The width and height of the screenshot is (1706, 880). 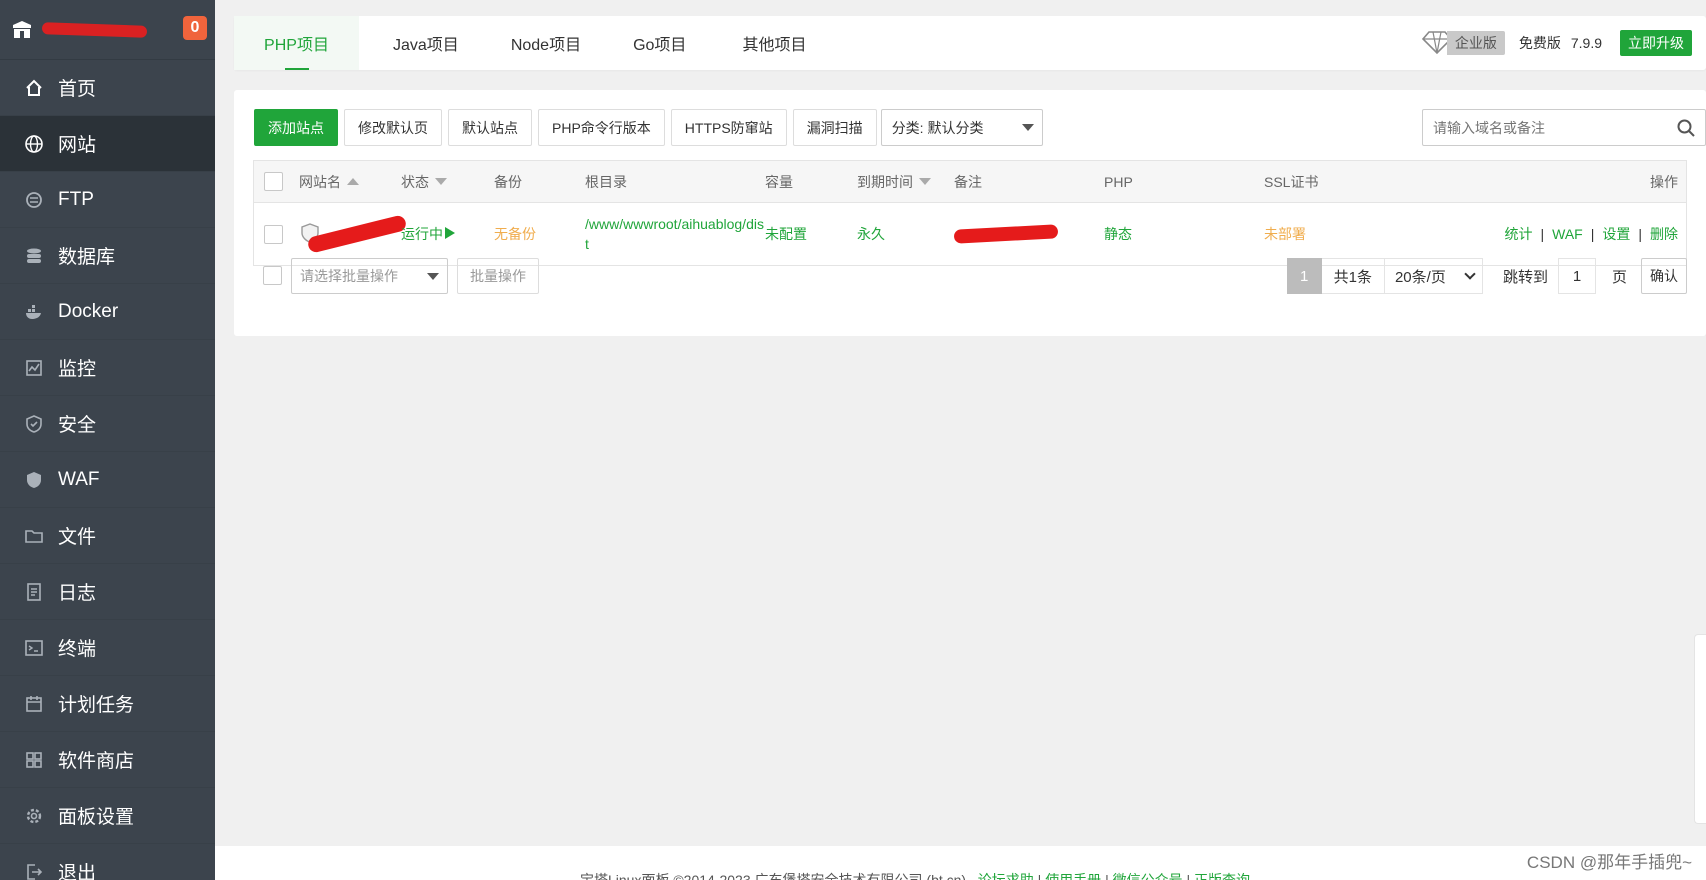 I want to click on col-ops: 操作, so click(x=1664, y=181).